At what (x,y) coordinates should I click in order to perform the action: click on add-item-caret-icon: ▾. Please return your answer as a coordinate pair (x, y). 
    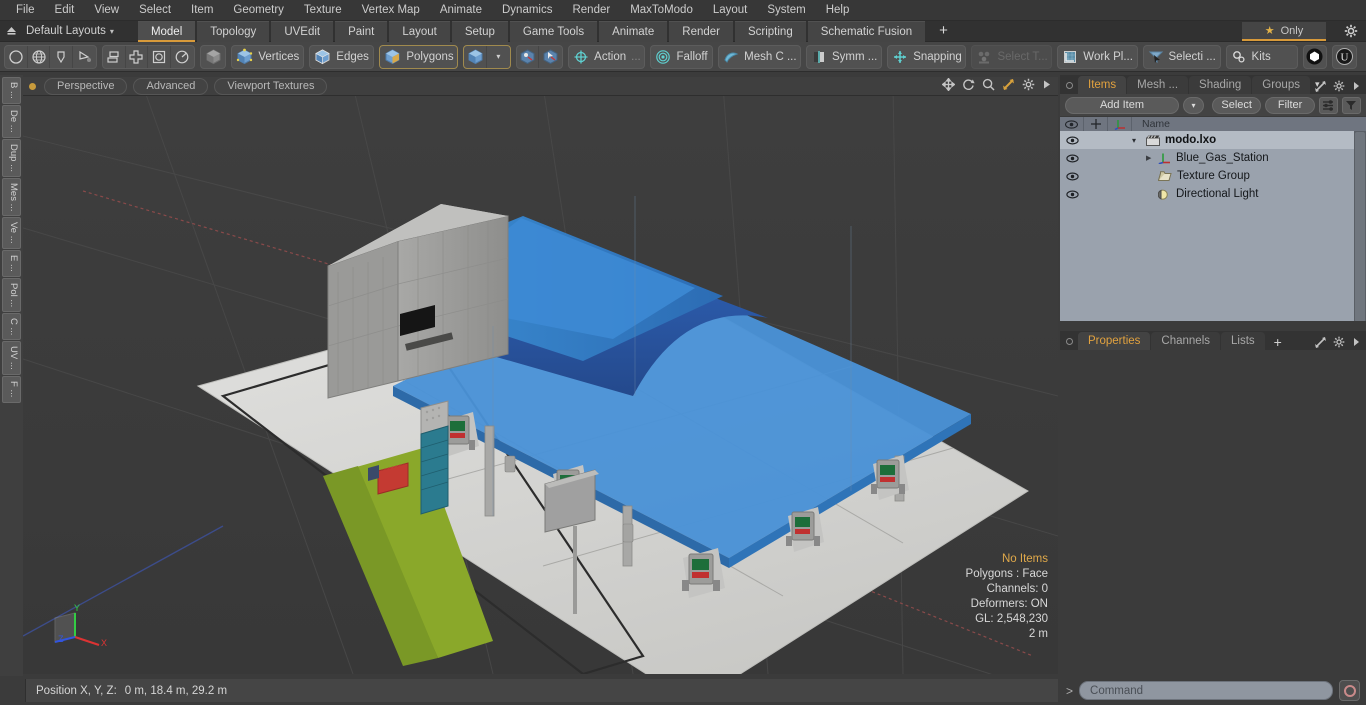
    Looking at the image, I should click on (1193, 105).